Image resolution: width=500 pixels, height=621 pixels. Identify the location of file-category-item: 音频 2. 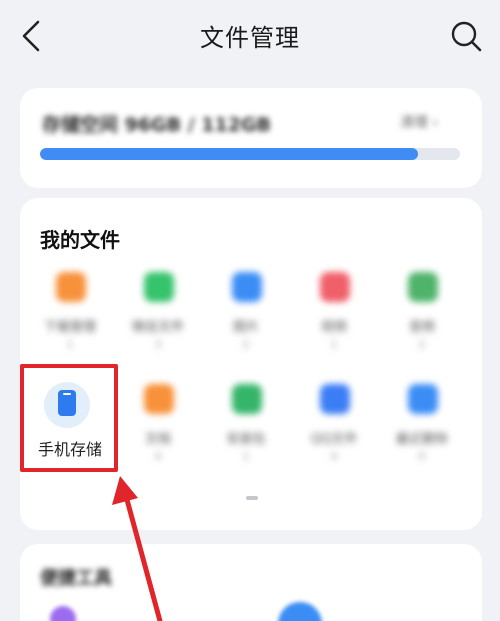
(422, 320).